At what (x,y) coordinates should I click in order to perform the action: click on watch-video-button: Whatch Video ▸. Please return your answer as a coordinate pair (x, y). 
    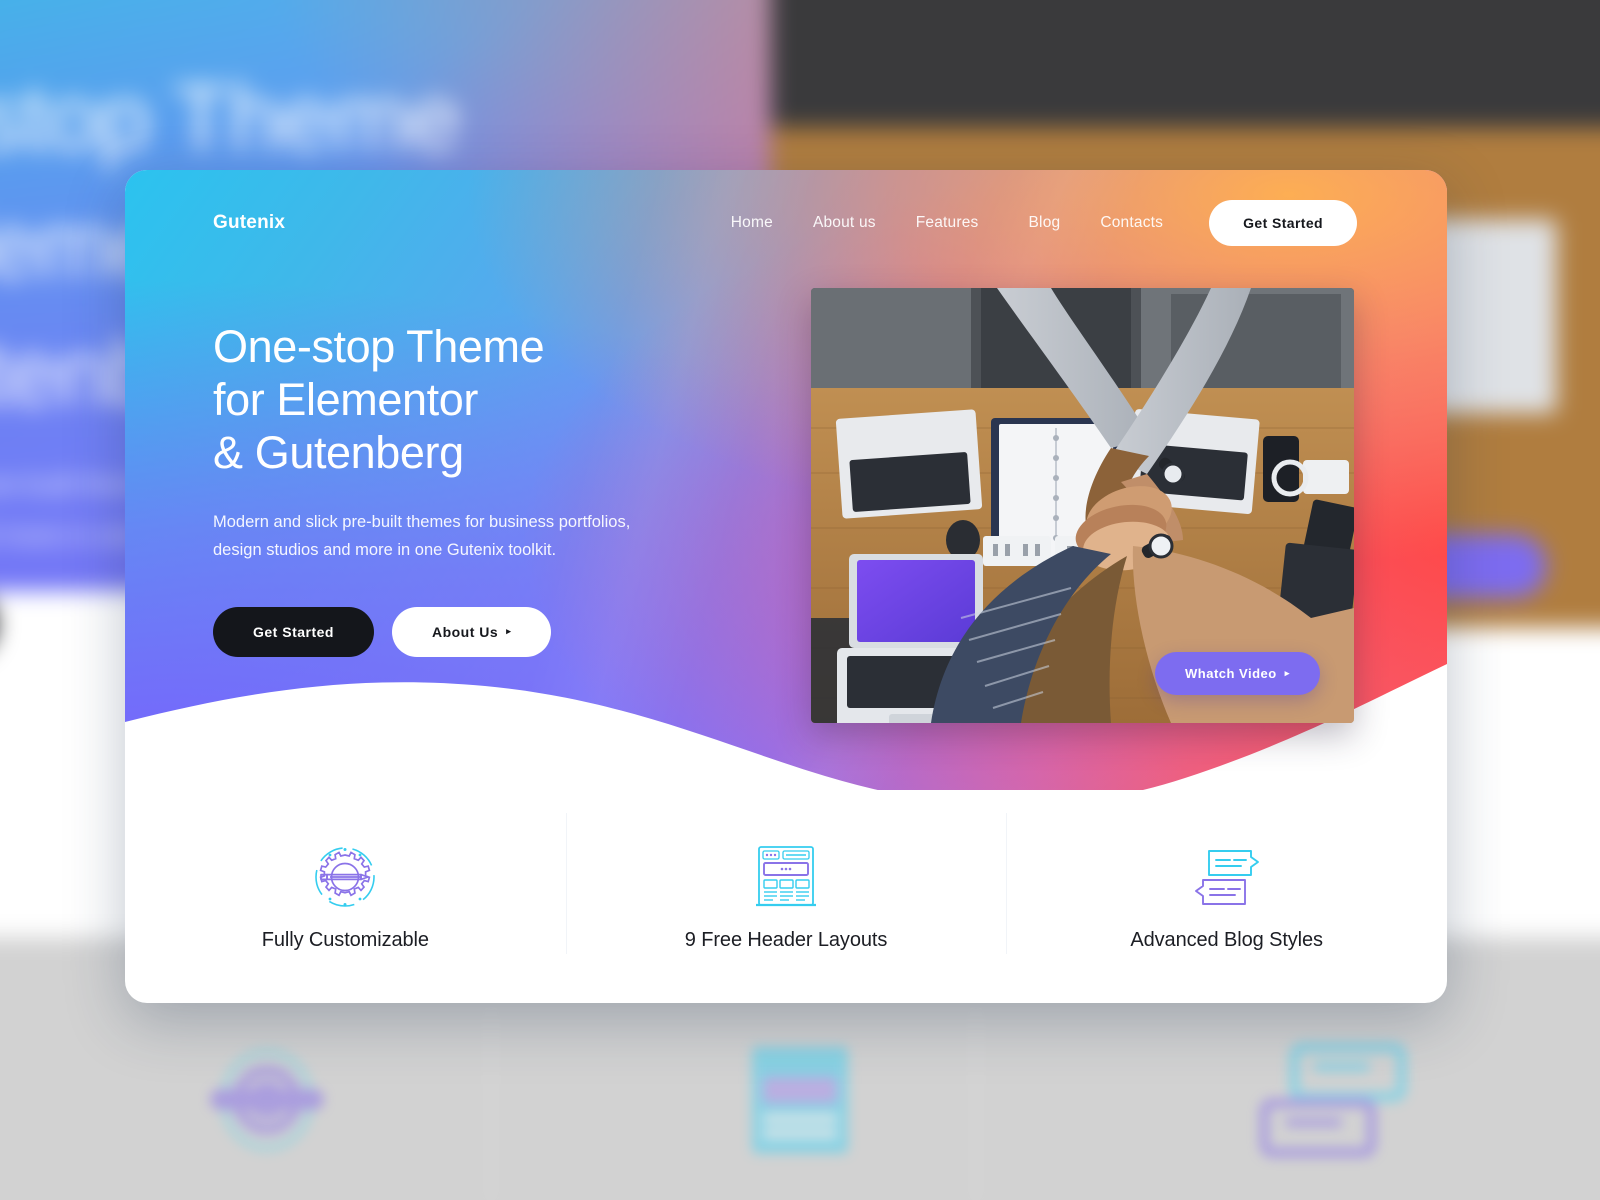
    Looking at the image, I should click on (1237, 673).